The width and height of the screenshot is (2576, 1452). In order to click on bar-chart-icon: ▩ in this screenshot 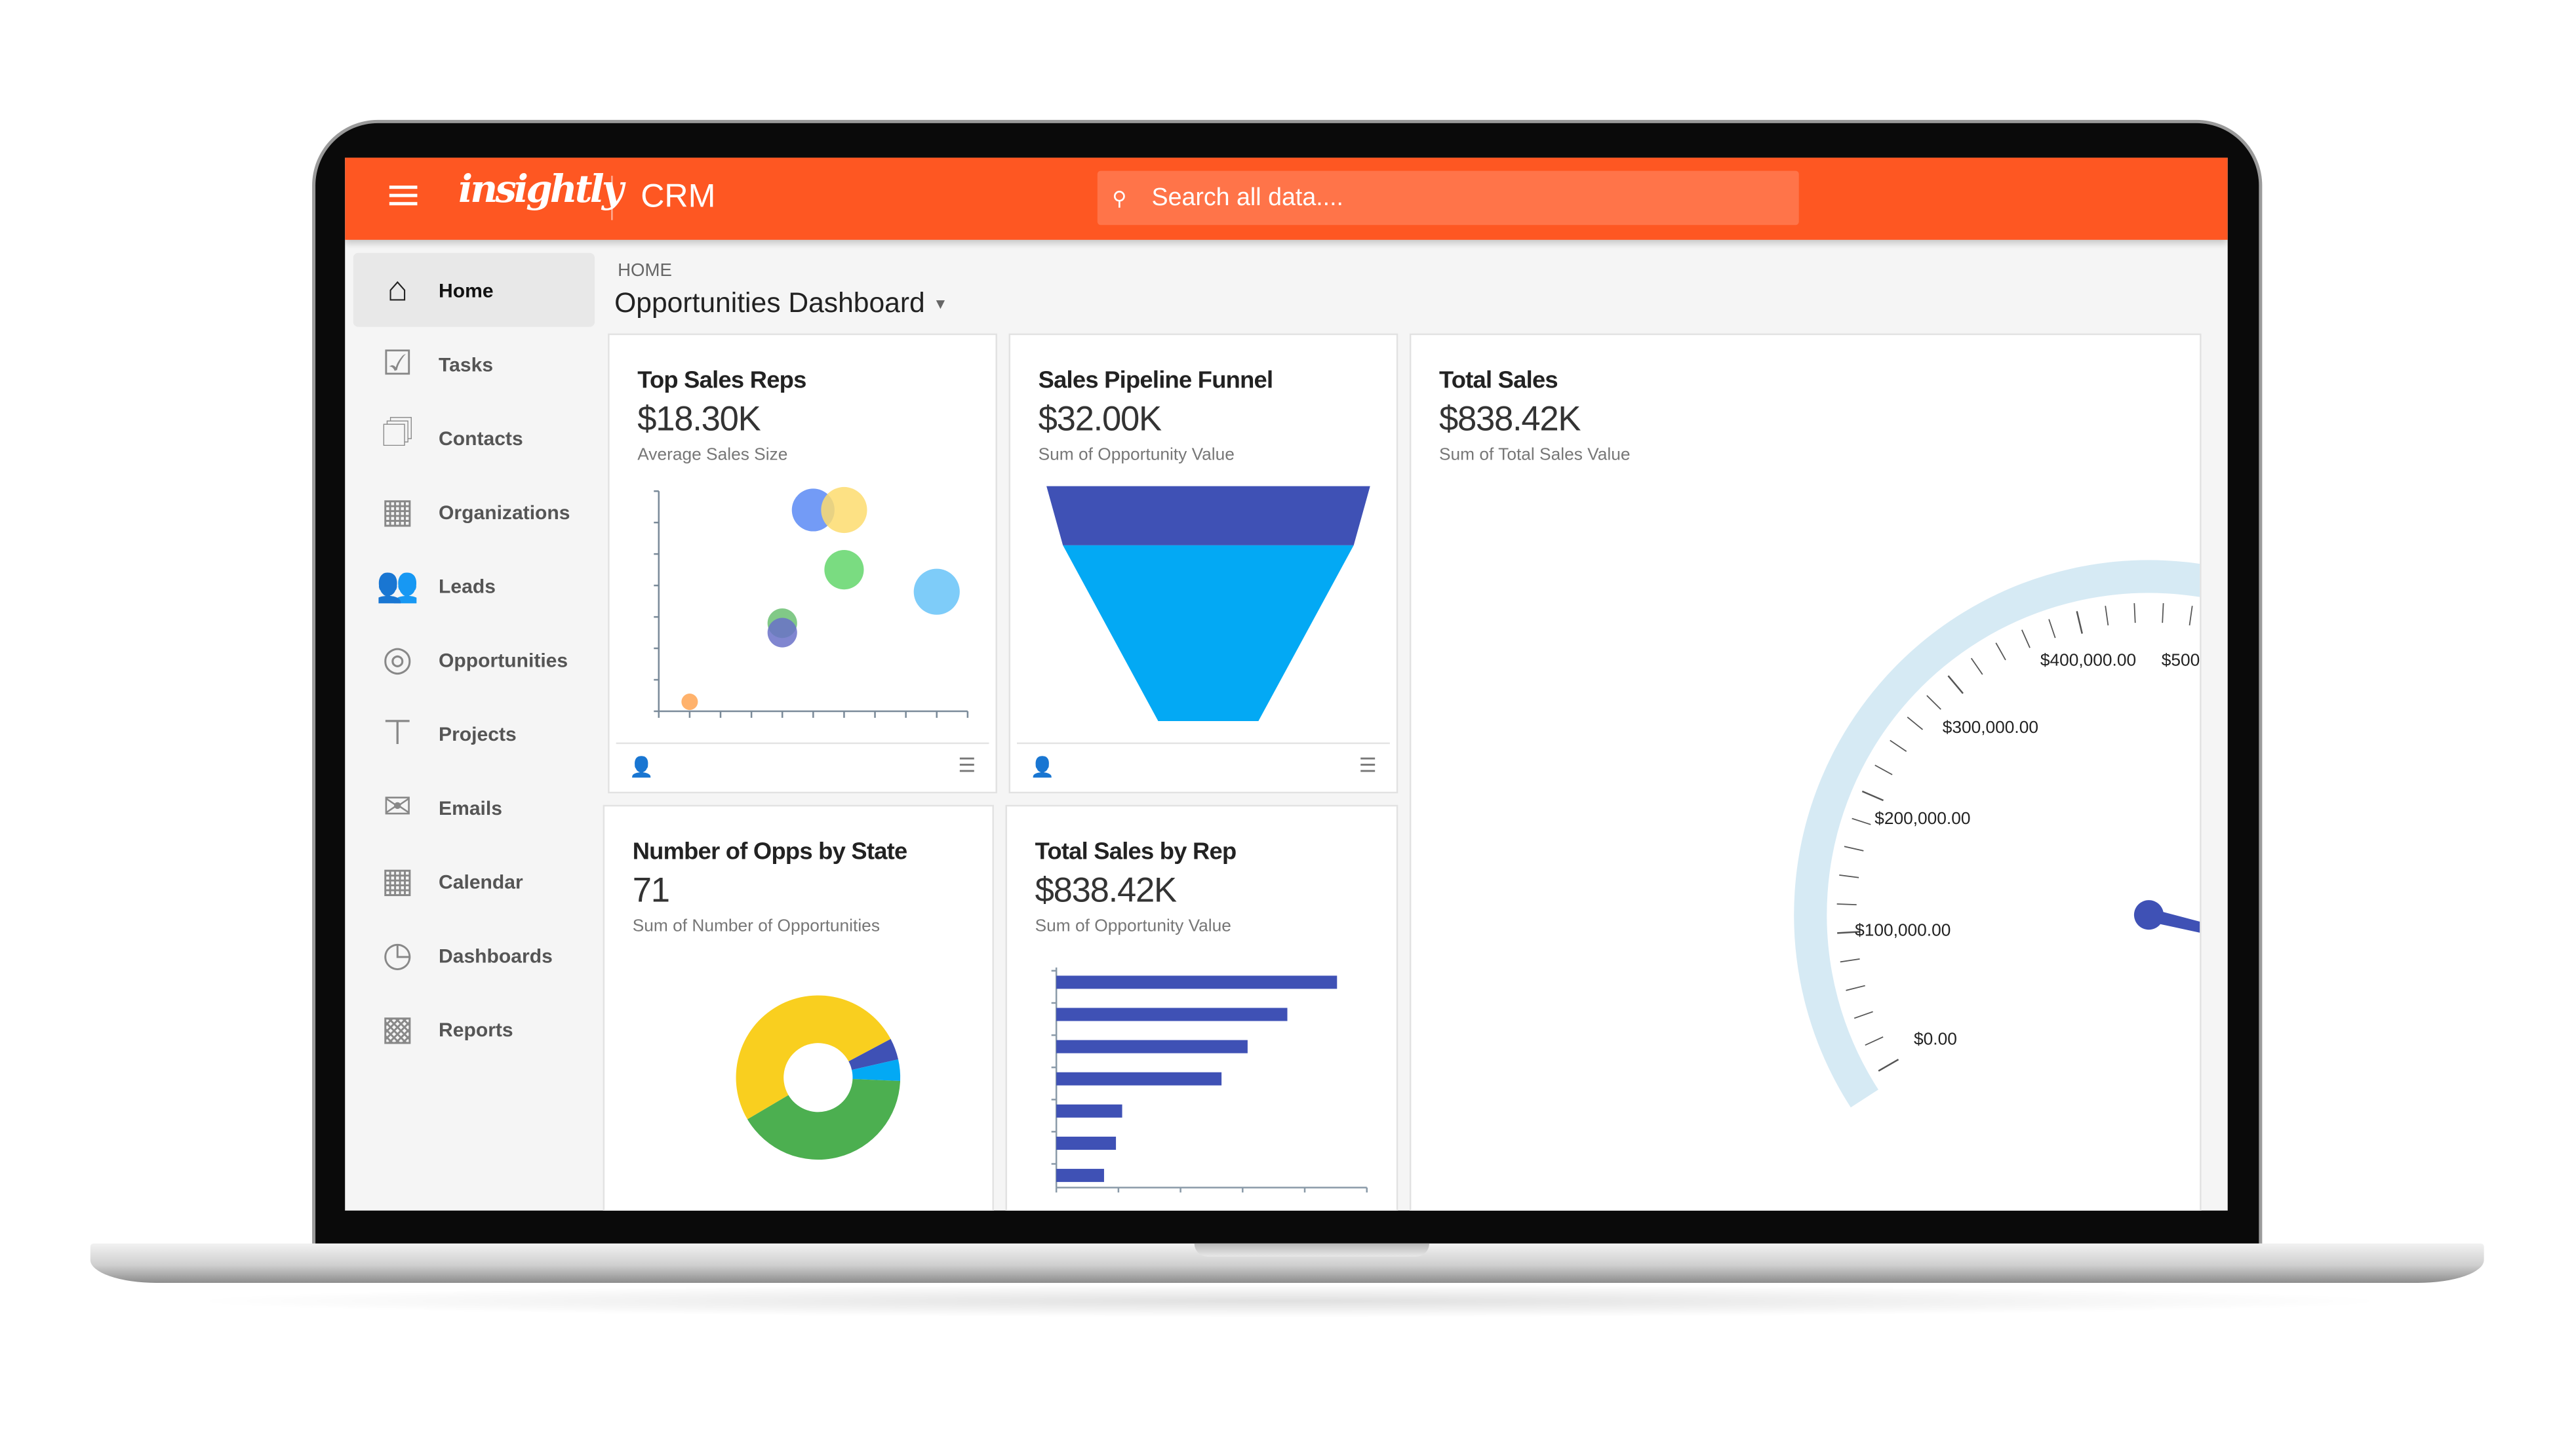, I will do `click(397, 1029)`.